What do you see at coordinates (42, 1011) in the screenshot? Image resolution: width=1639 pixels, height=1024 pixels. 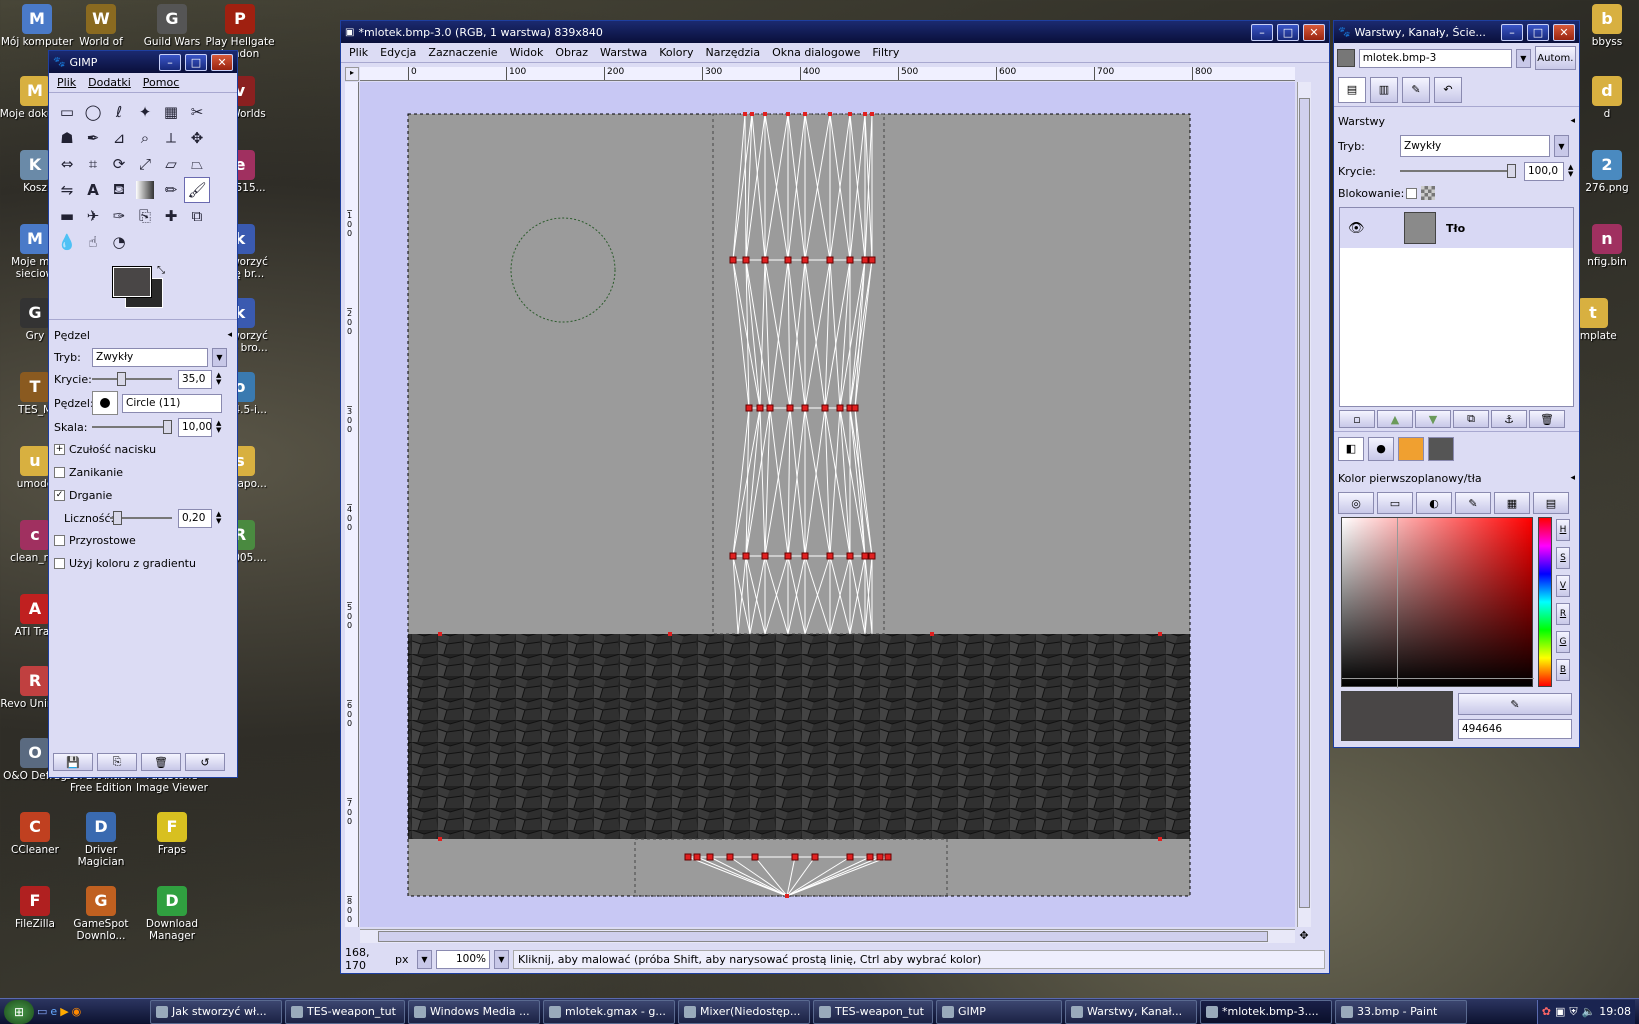 I see `show-desktop-icon: ▭` at bounding box center [42, 1011].